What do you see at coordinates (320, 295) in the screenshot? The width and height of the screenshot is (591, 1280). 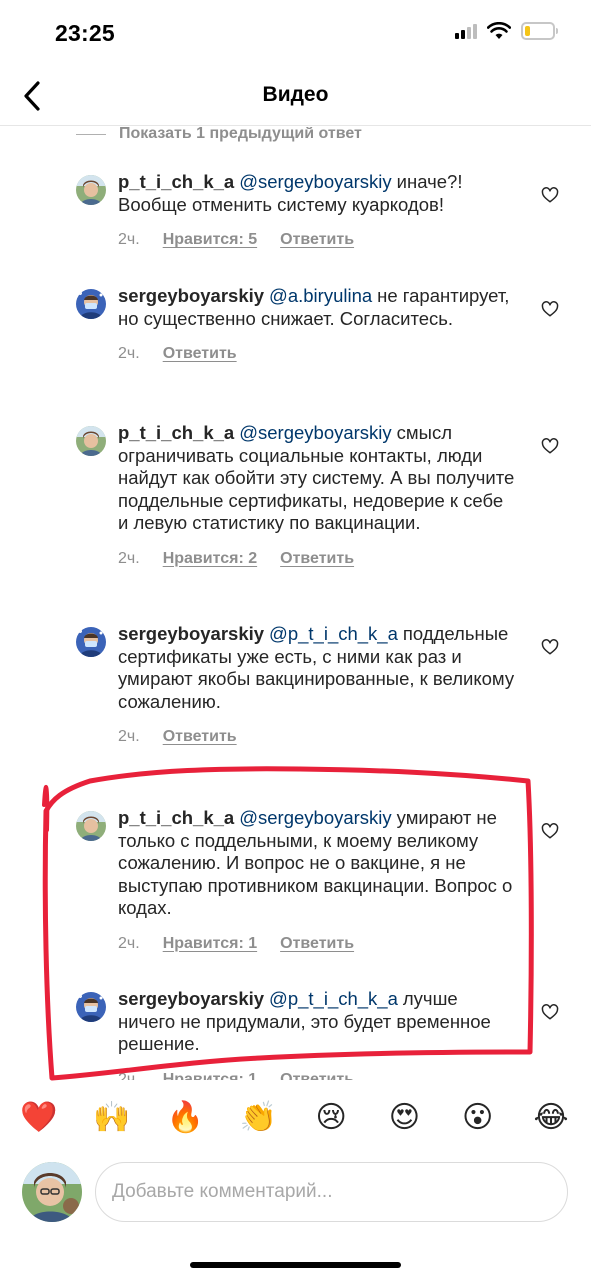 I see `comment-mention: @a.biryulina` at bounding box center [320, 295].